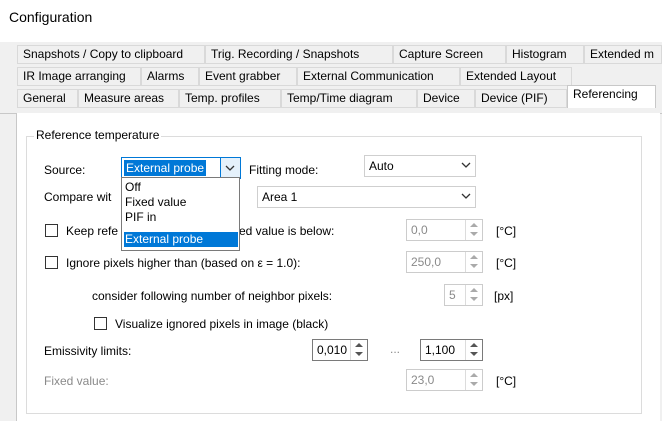 This screenshot has width=662, height=421. I want to click on source-select: External probe, so click(181, 168).